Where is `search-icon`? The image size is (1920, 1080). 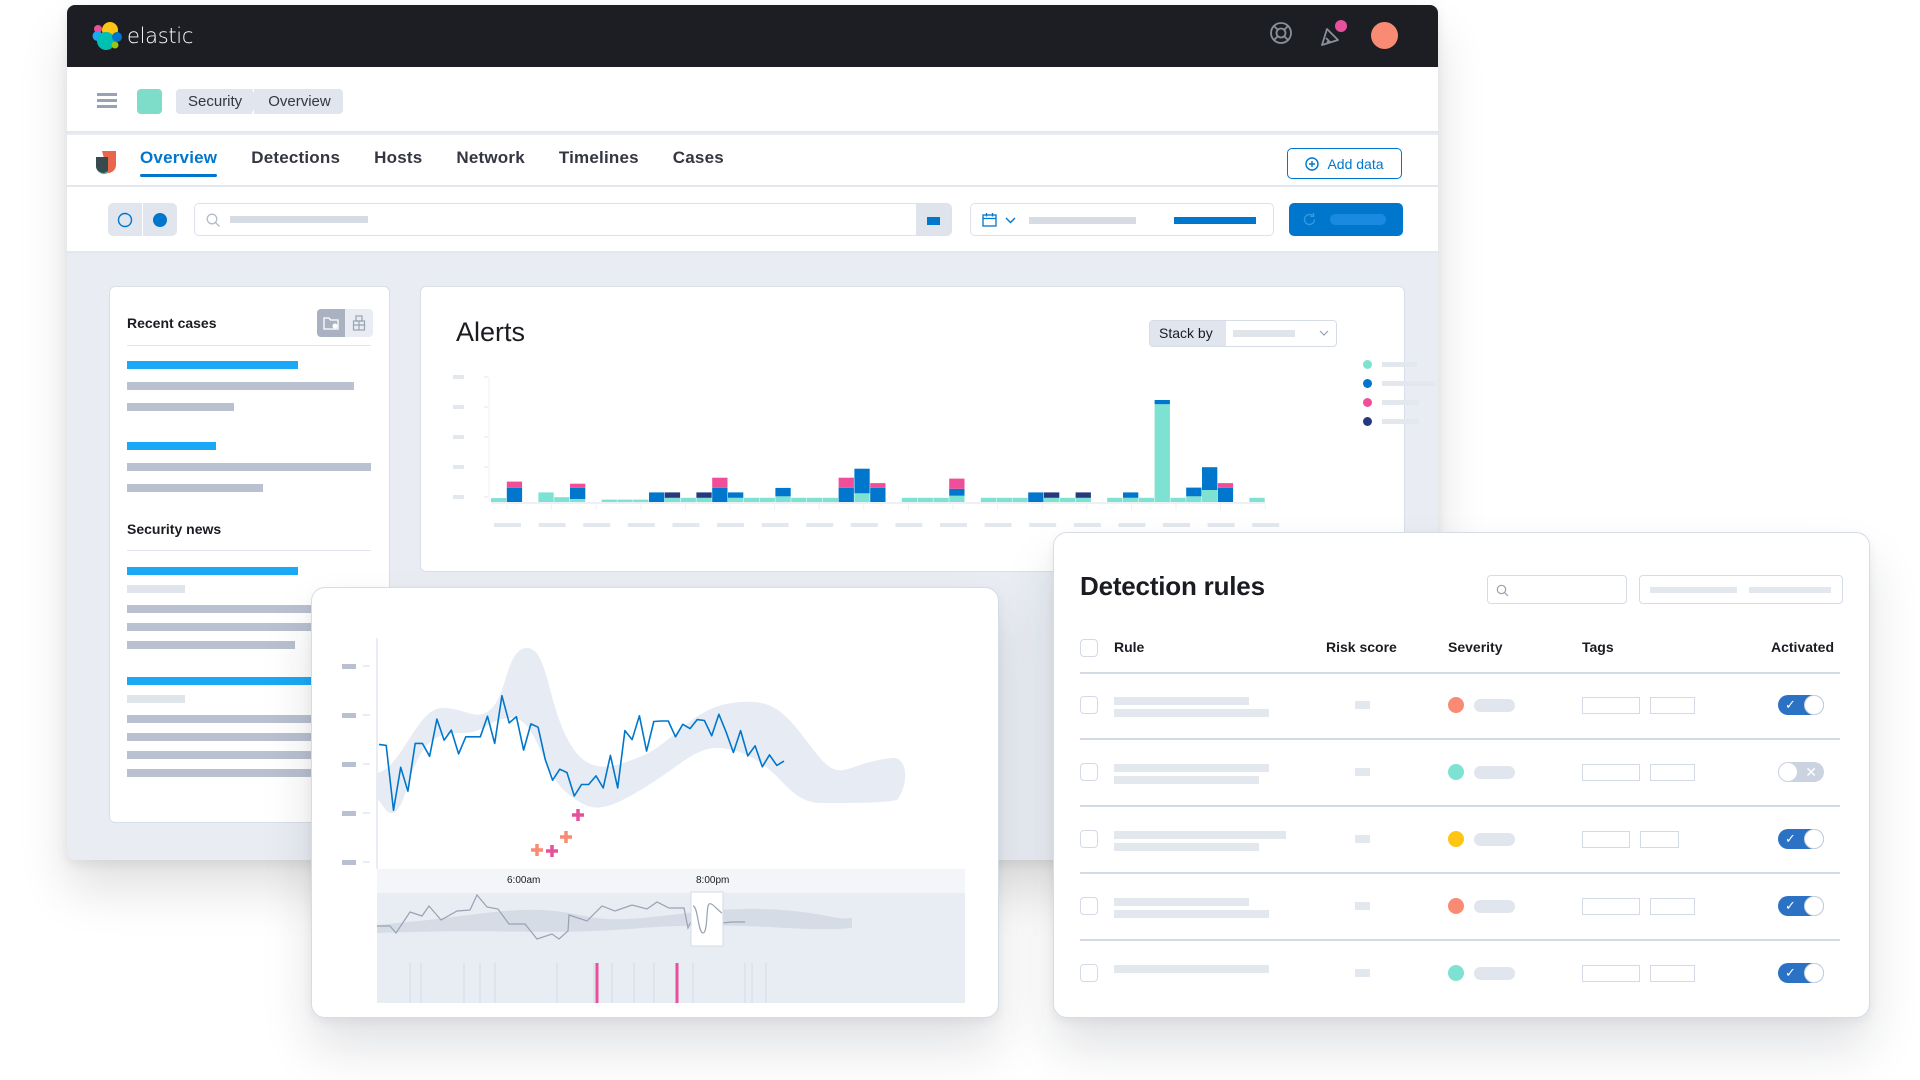 search-icon is located at coordinates (213, 220).